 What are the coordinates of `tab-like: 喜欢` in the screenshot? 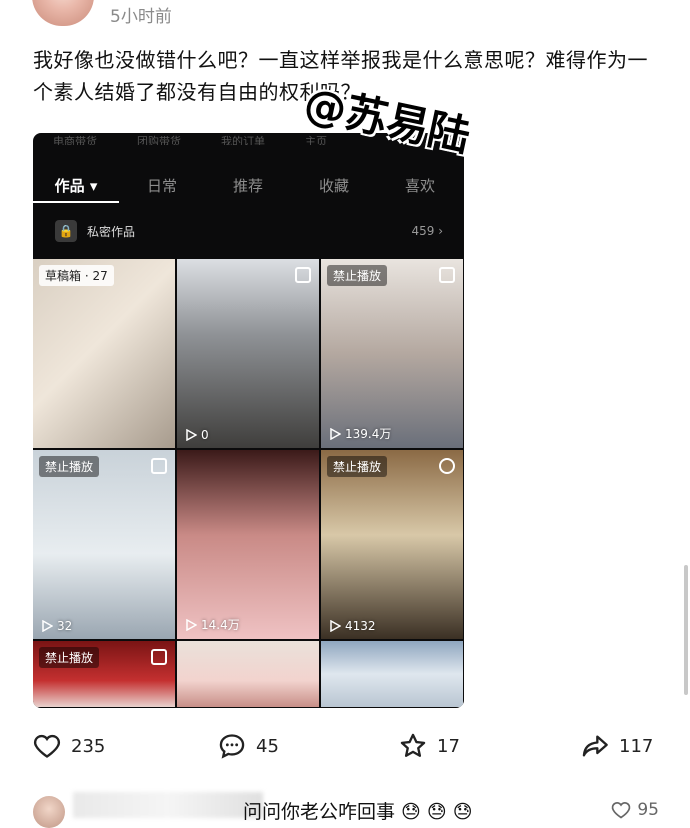 It's located at (420, 185).